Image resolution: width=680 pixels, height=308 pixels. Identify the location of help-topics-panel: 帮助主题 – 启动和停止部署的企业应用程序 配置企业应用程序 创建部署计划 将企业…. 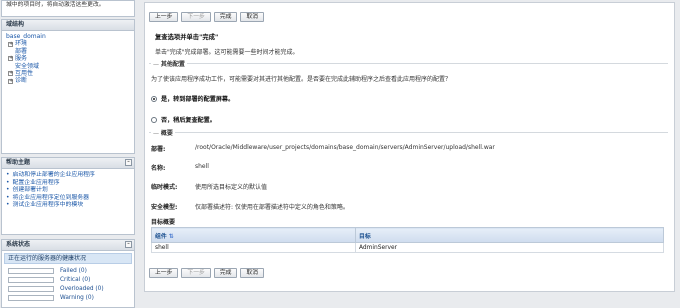
(68, 196).